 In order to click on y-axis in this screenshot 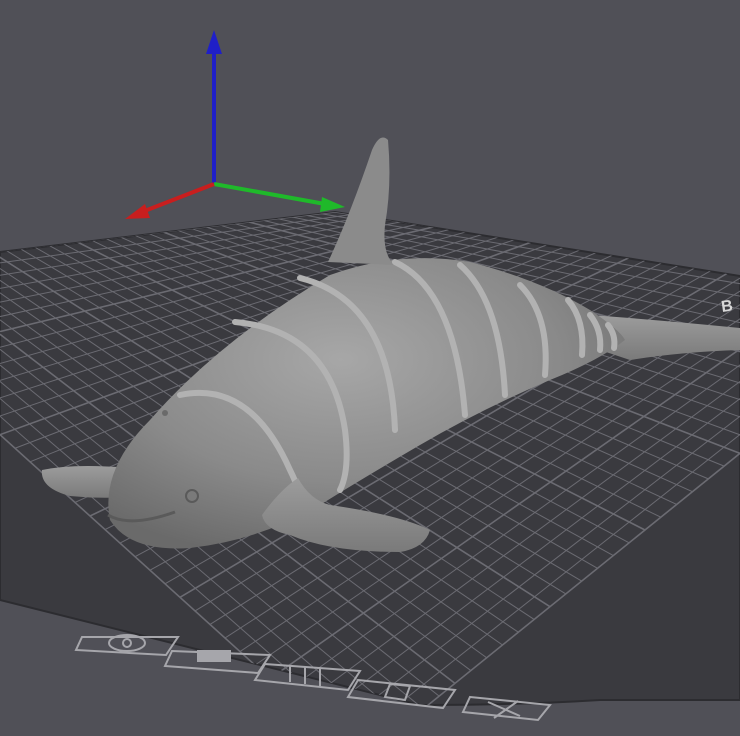, I will do `click(269, 194)`.